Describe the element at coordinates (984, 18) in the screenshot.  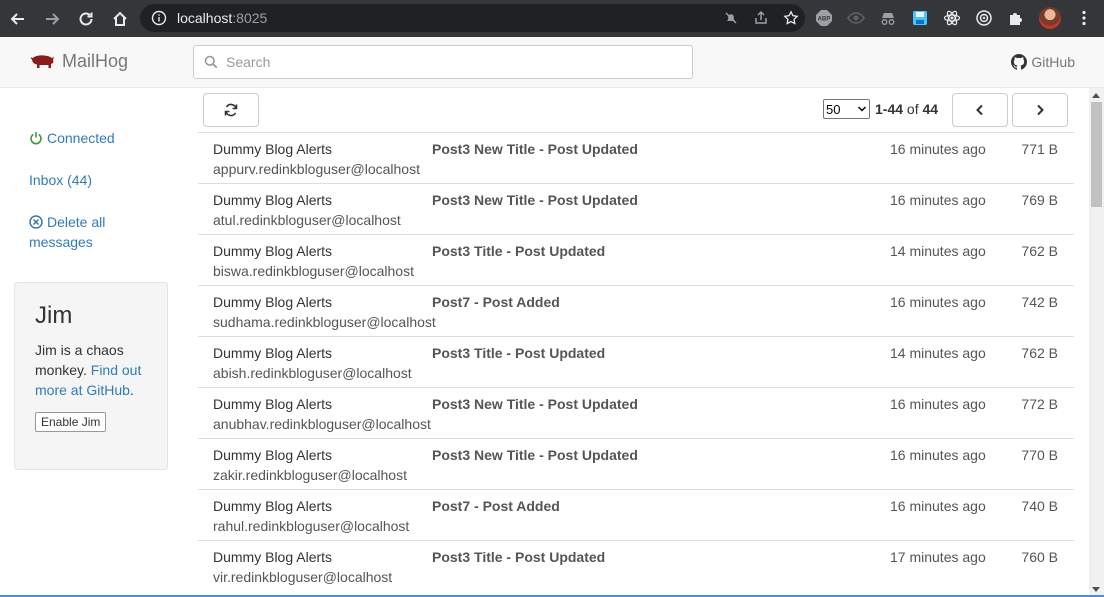
I see `target-extension-icon` at that location.